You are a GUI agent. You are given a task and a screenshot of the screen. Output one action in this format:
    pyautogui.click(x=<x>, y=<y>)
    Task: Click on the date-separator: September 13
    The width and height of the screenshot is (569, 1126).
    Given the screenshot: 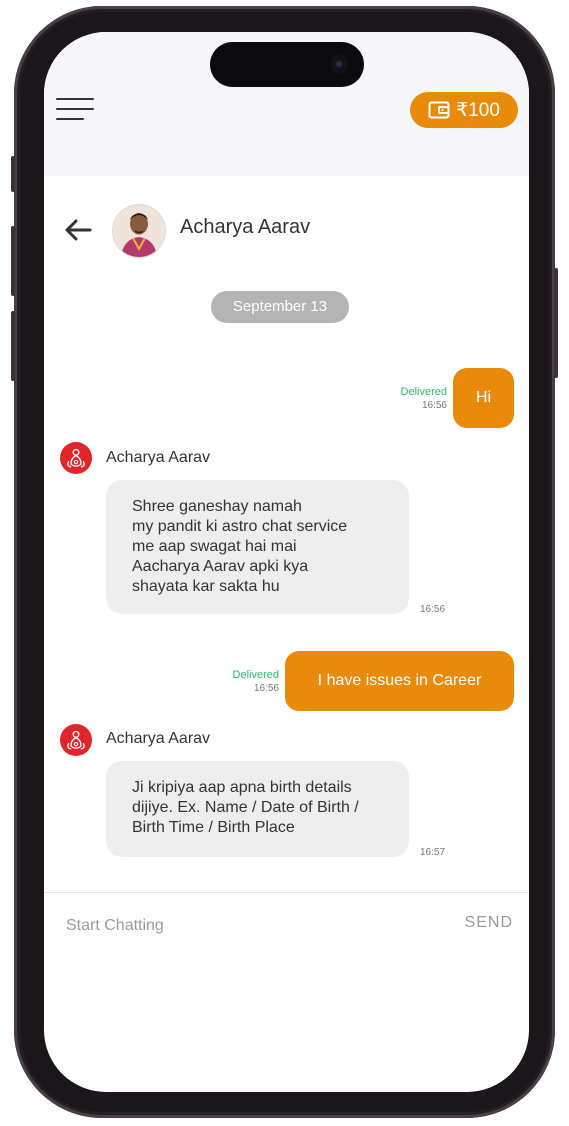 What is the action you would take?
    pyautogui.click(x=280, y=307)
    